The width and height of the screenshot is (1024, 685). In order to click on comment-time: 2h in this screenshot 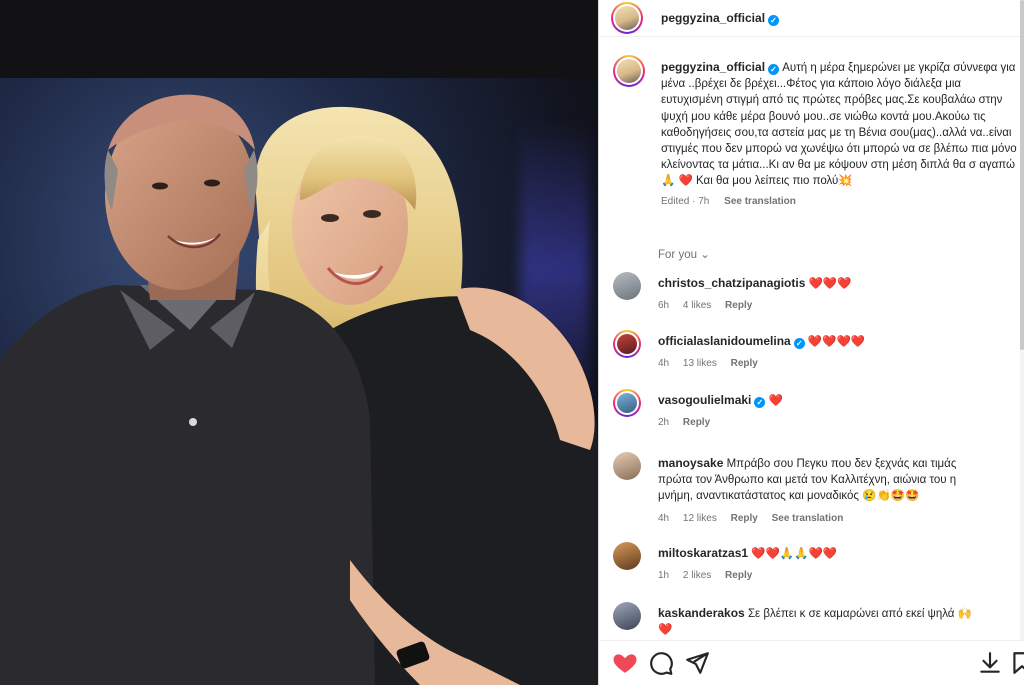, I will do `click(664, 423)`.